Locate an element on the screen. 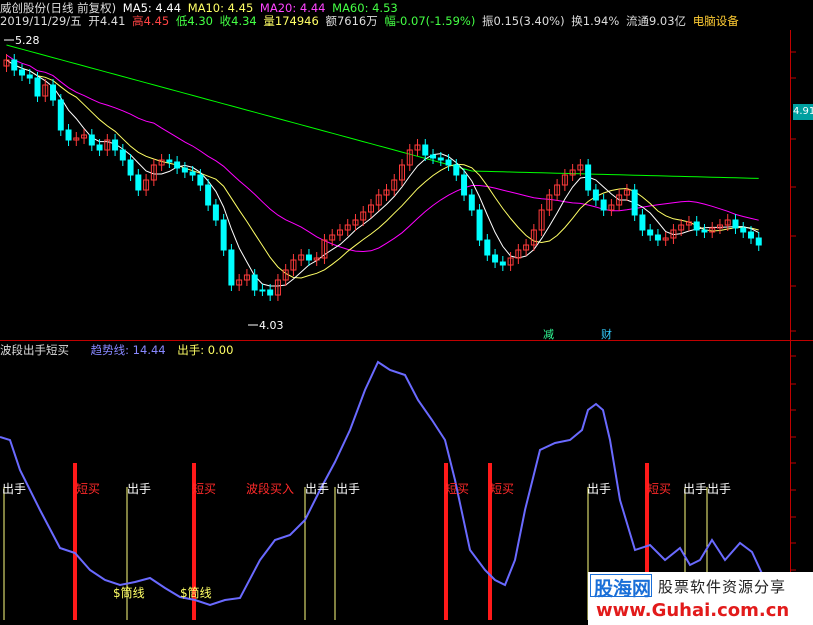 Image resolution: width=813 pixels, height=625 pixels. low-mark-text: 4.03 is located at coordinates (271, 325).